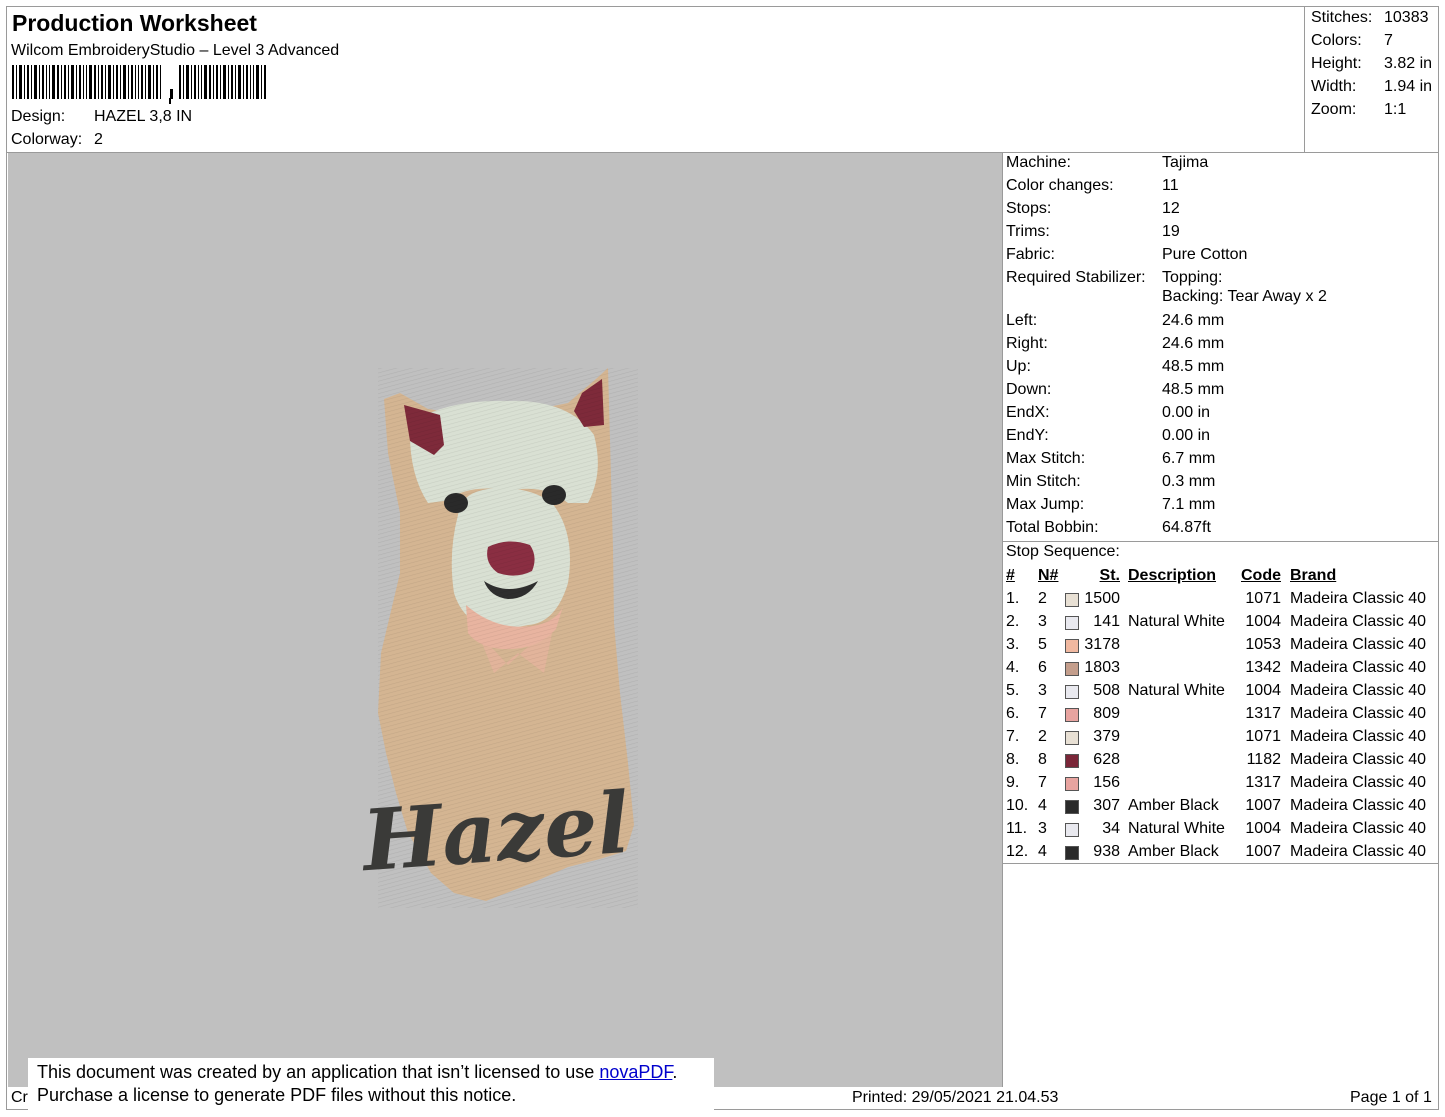  I want to click on row-code: 1182, so click(1263, 759).